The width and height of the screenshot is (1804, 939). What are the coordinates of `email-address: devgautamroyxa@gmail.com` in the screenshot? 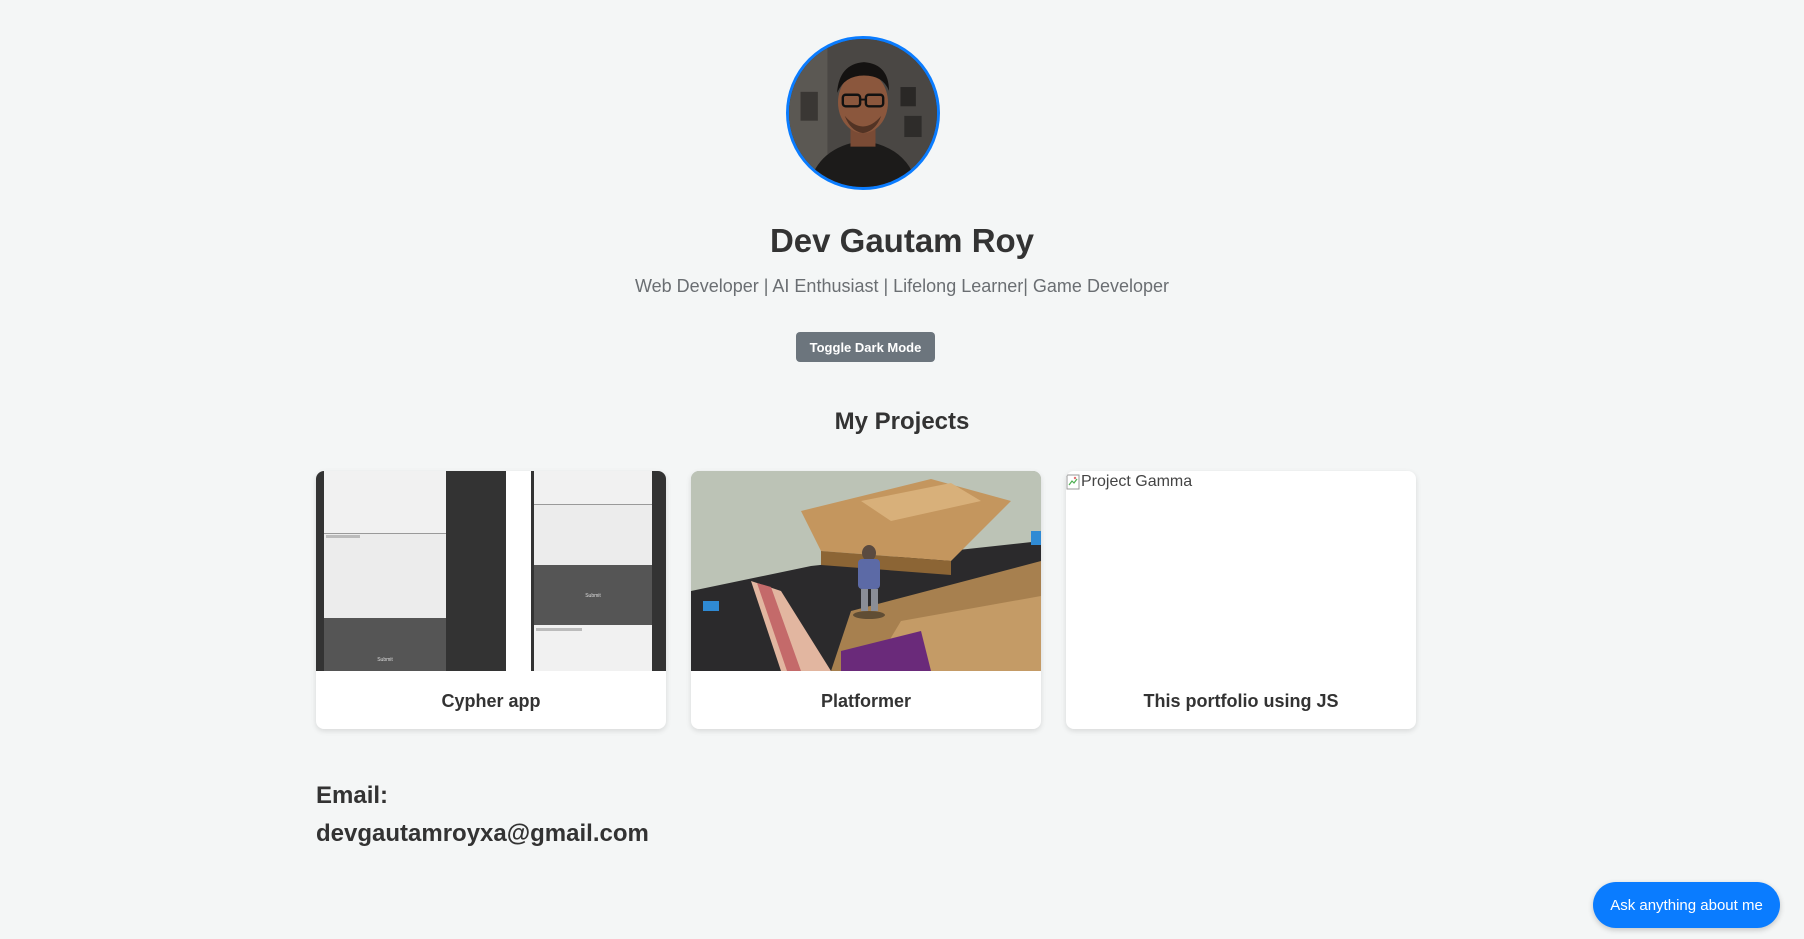 It's located at (482, 834).